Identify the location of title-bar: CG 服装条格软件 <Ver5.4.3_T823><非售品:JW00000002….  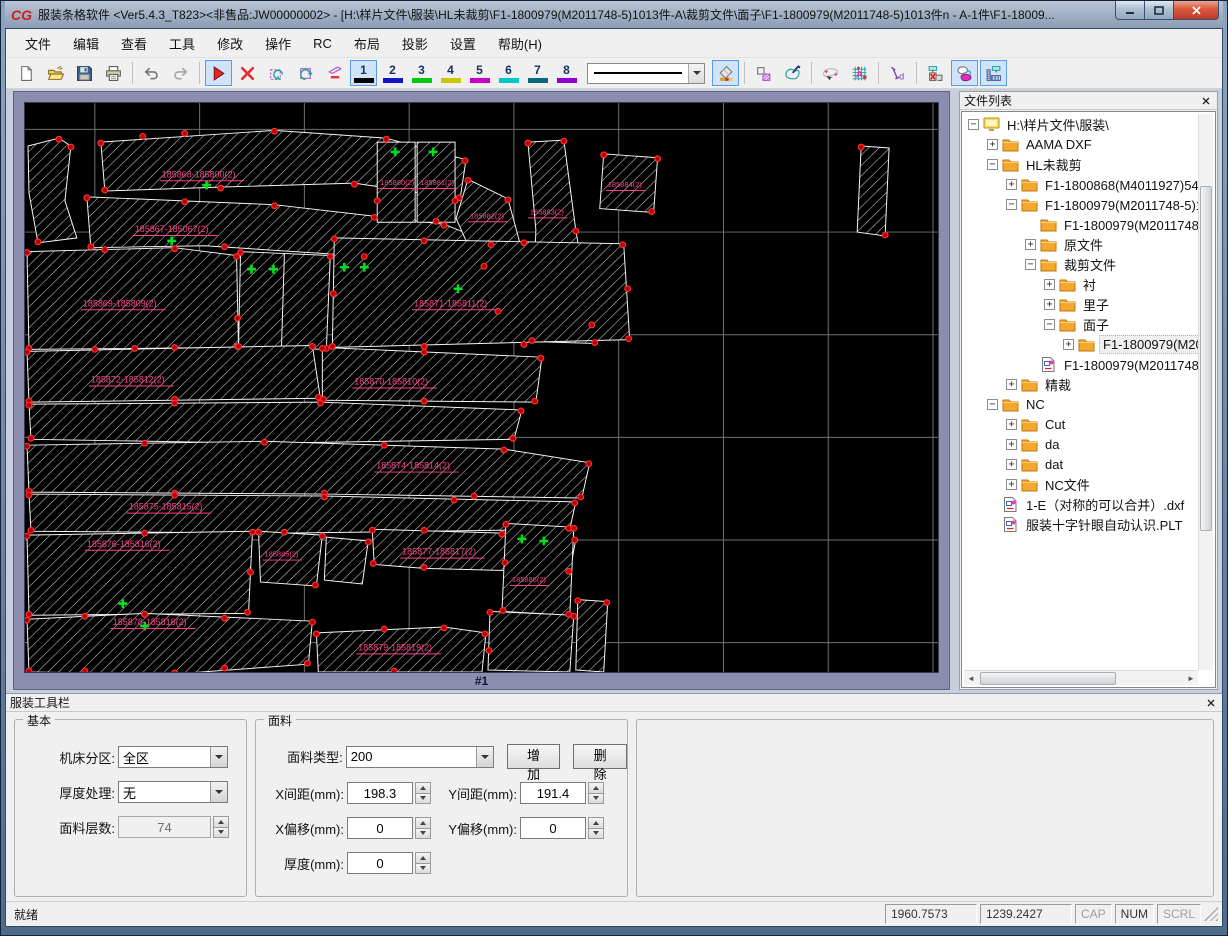
(614, 14).